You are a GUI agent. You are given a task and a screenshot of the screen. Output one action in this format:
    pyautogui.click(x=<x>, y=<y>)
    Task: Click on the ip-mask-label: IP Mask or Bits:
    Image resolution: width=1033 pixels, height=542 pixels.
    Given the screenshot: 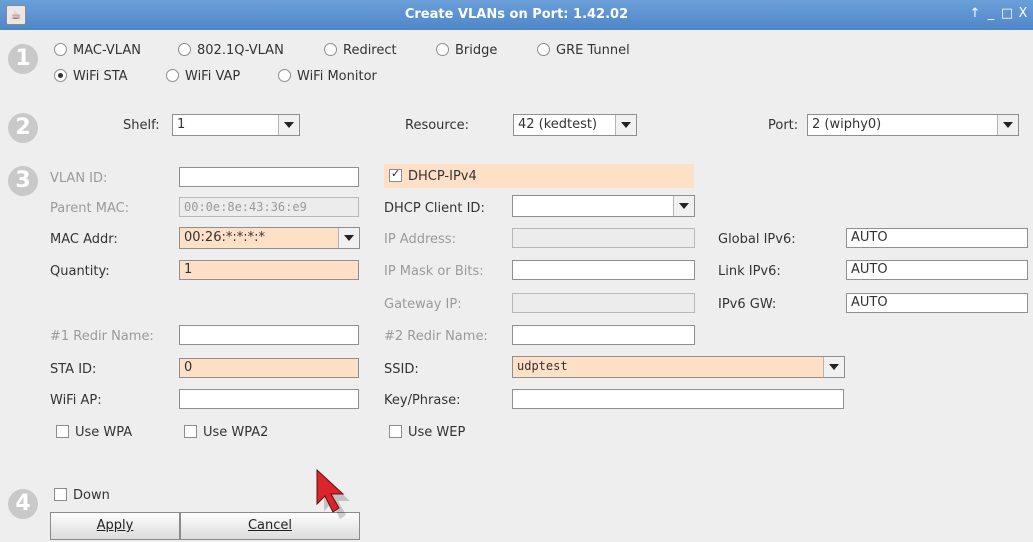 What is the action you would take?
    pyautogui.click(x=434, y=271)
    